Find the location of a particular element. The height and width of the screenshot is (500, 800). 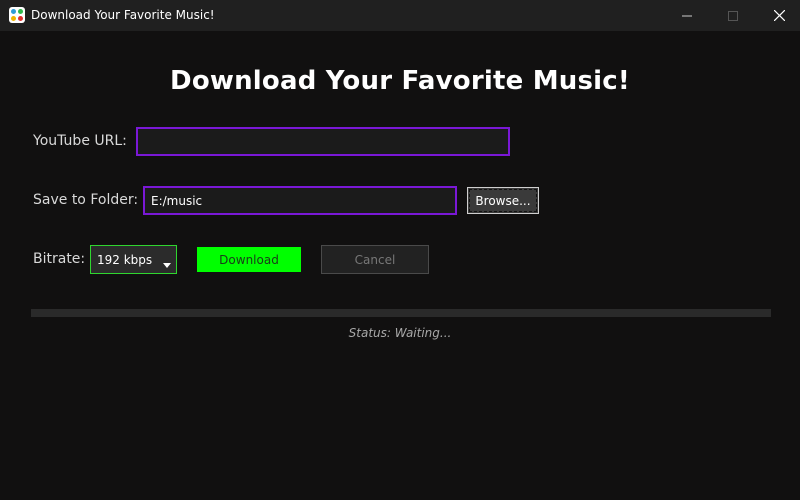

cancel-button: Cancel is located at coordinates (375, 259).